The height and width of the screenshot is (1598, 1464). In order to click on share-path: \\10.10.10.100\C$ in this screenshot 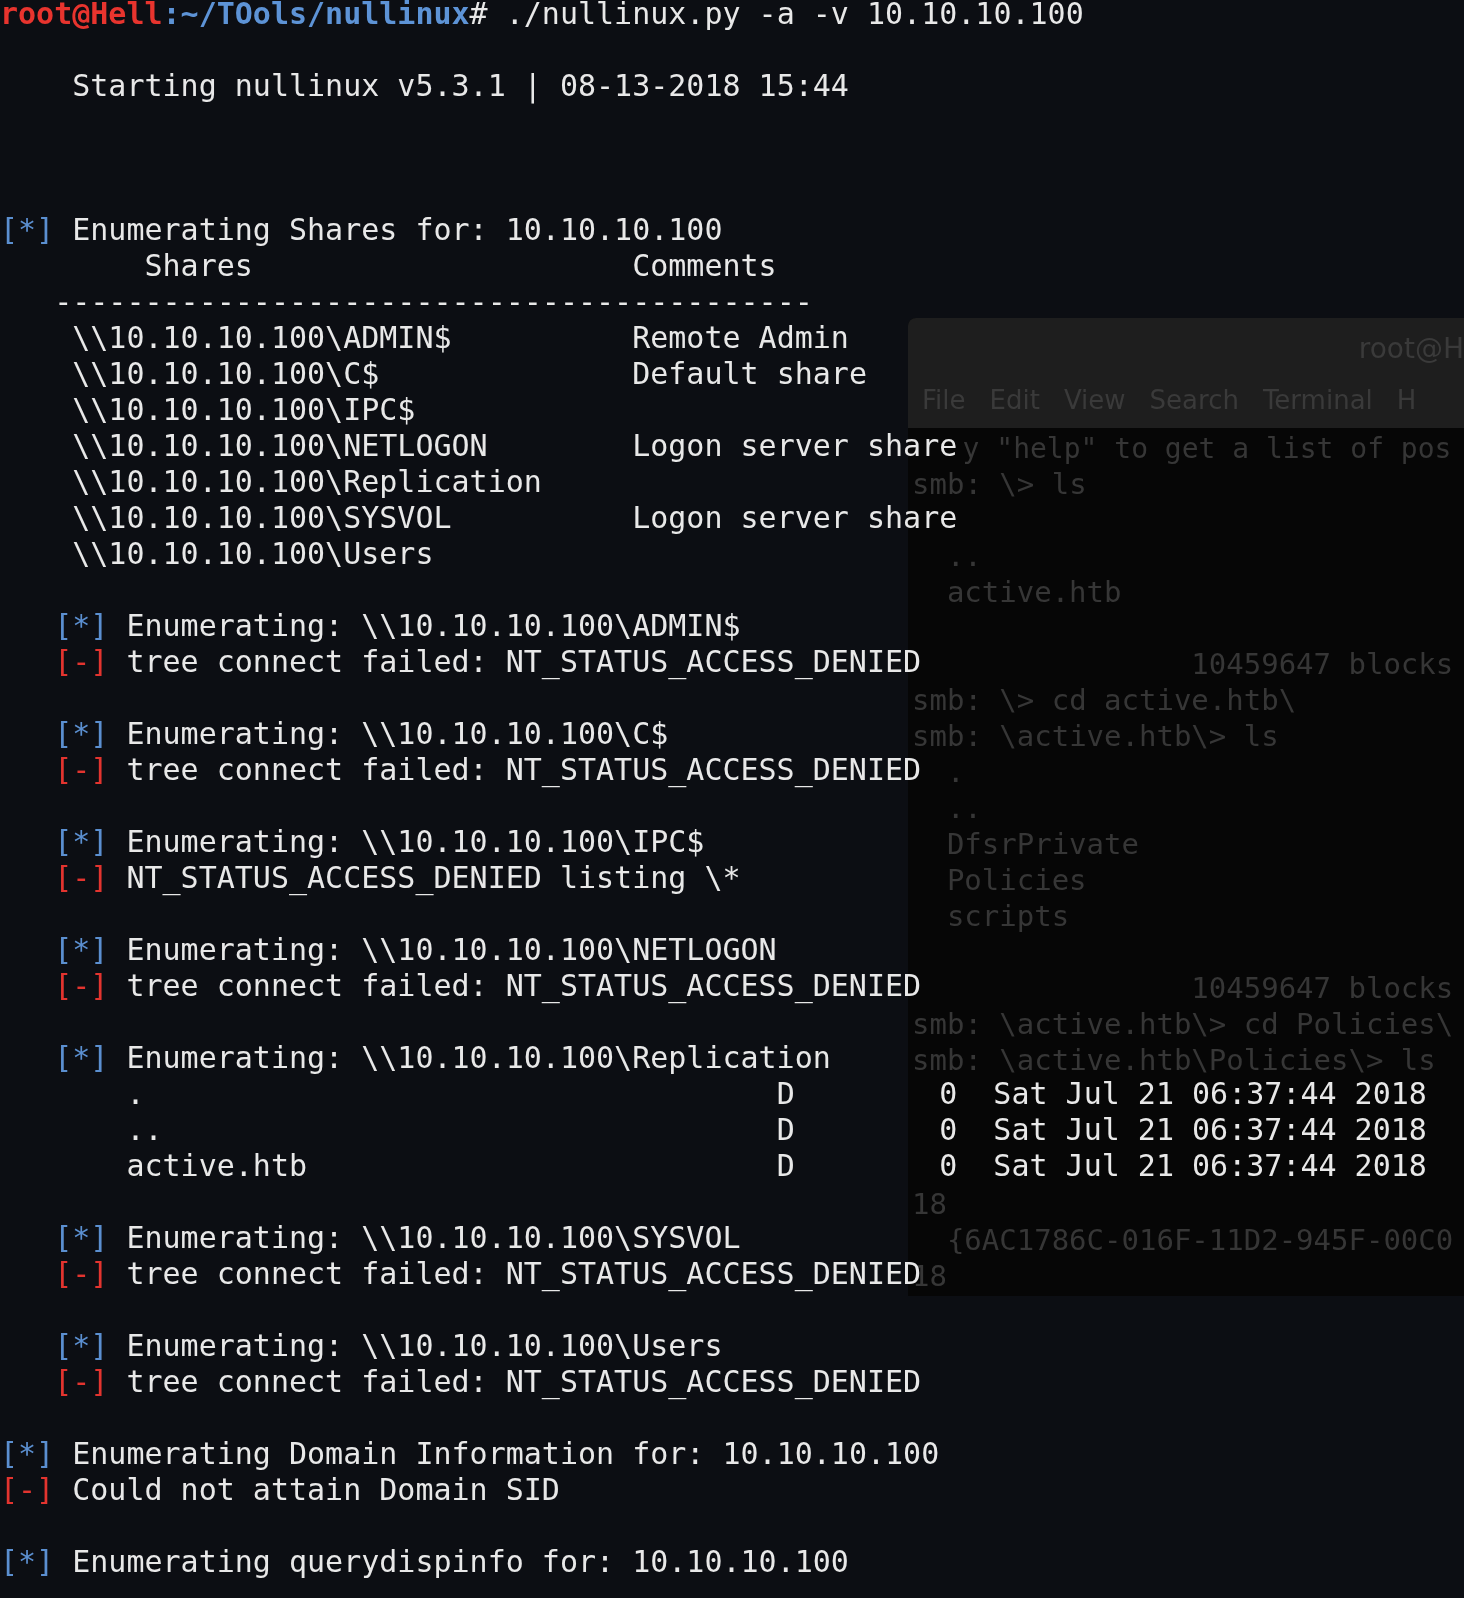, I will do `click(226, 374)`.